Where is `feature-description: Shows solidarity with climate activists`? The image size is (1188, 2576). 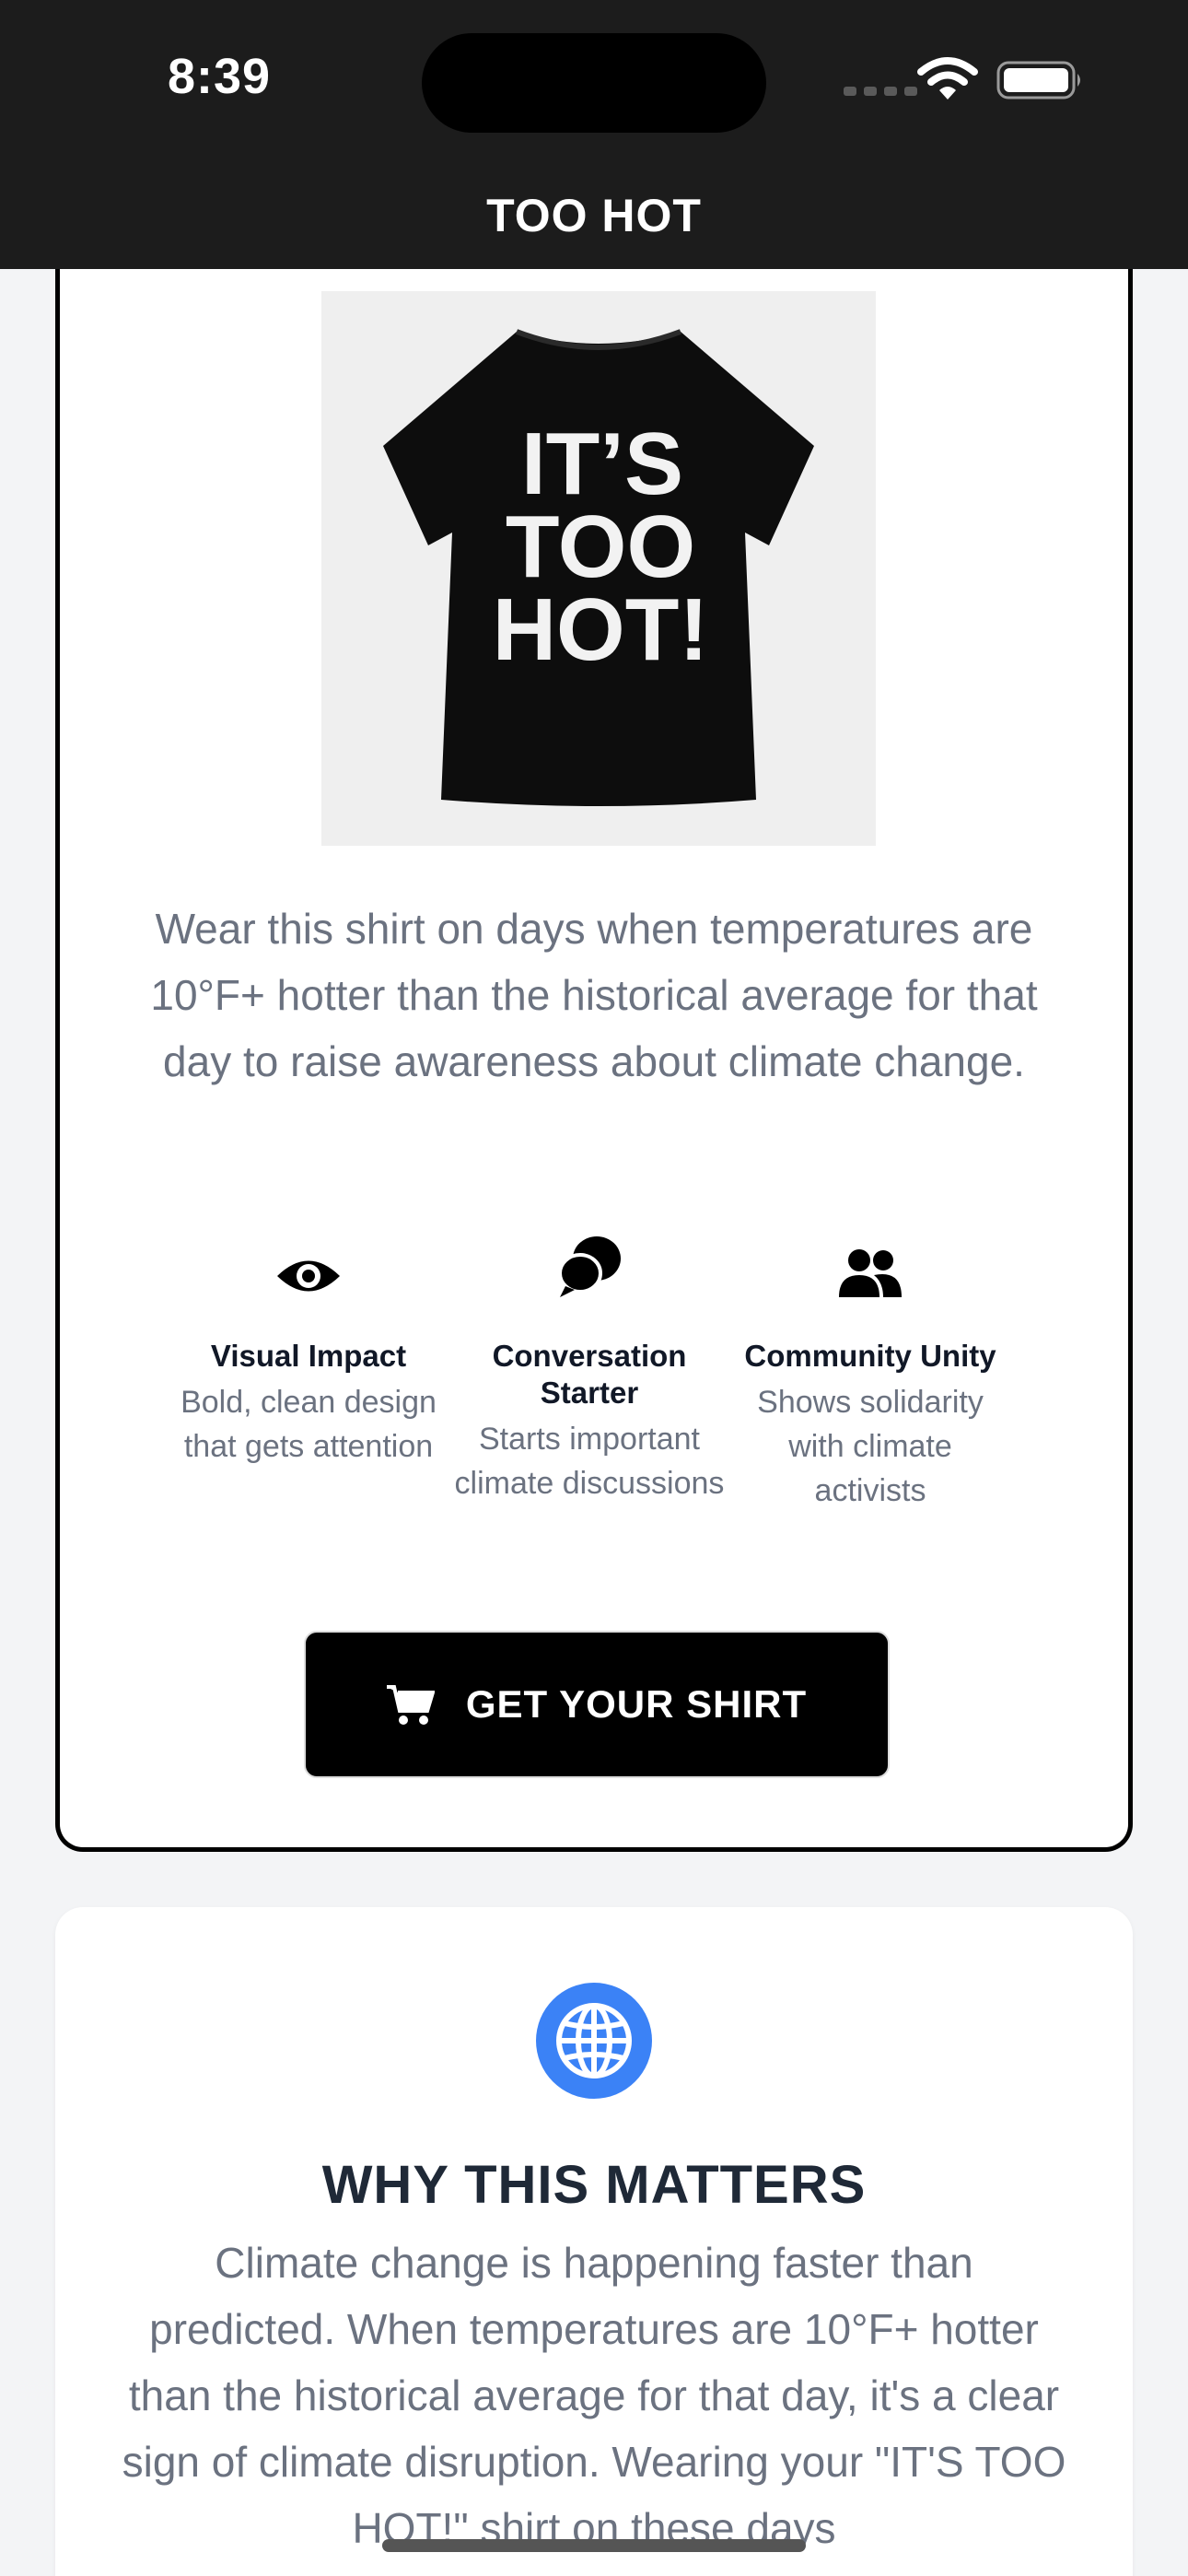 feature-description: Shows solidarity with climate activists is located at coordinates (870, 1446).